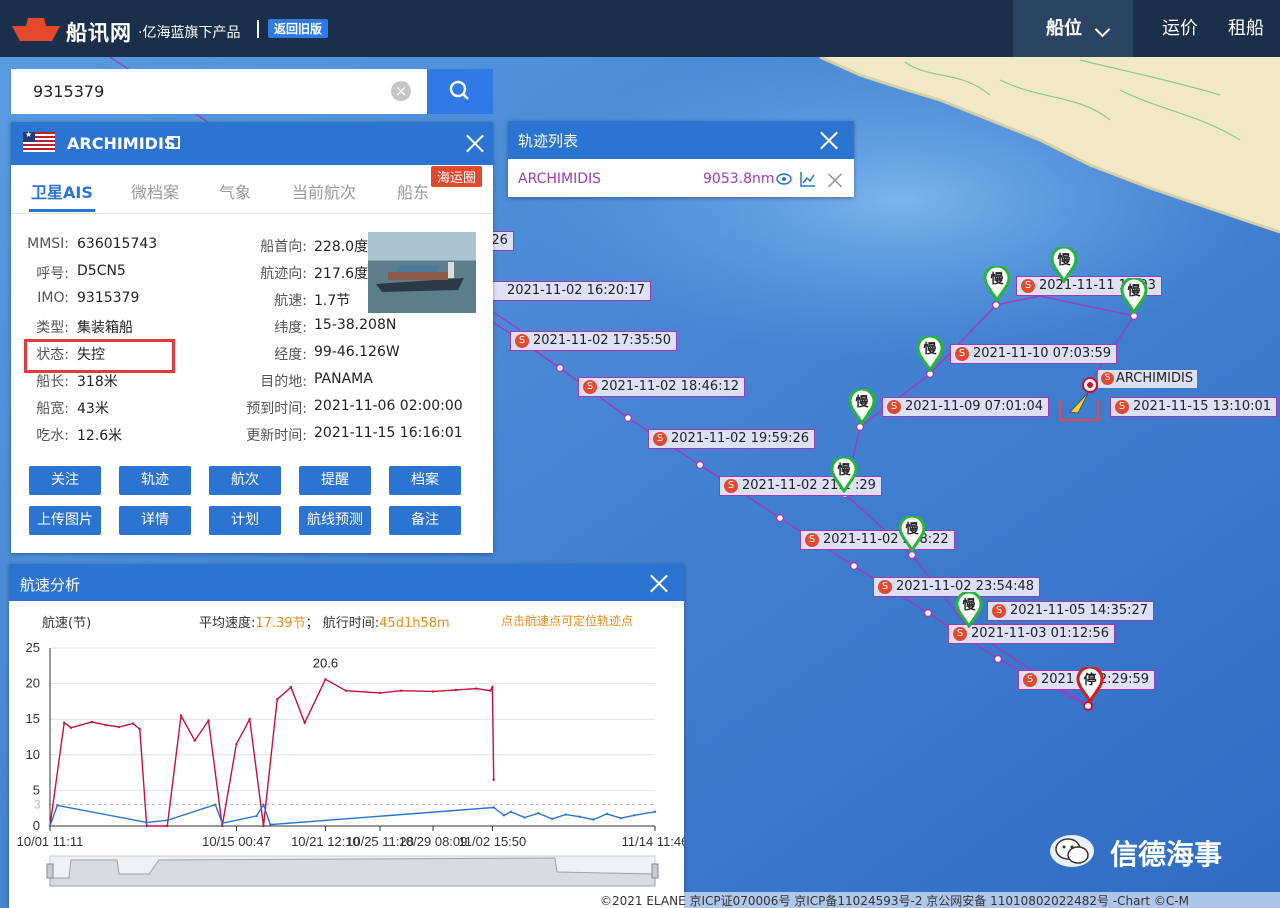 The image size is (1280, 908). What do you see at coordinates (460, 91) in the screenshot?
I see `search-button` at bounding box center [460, 91].